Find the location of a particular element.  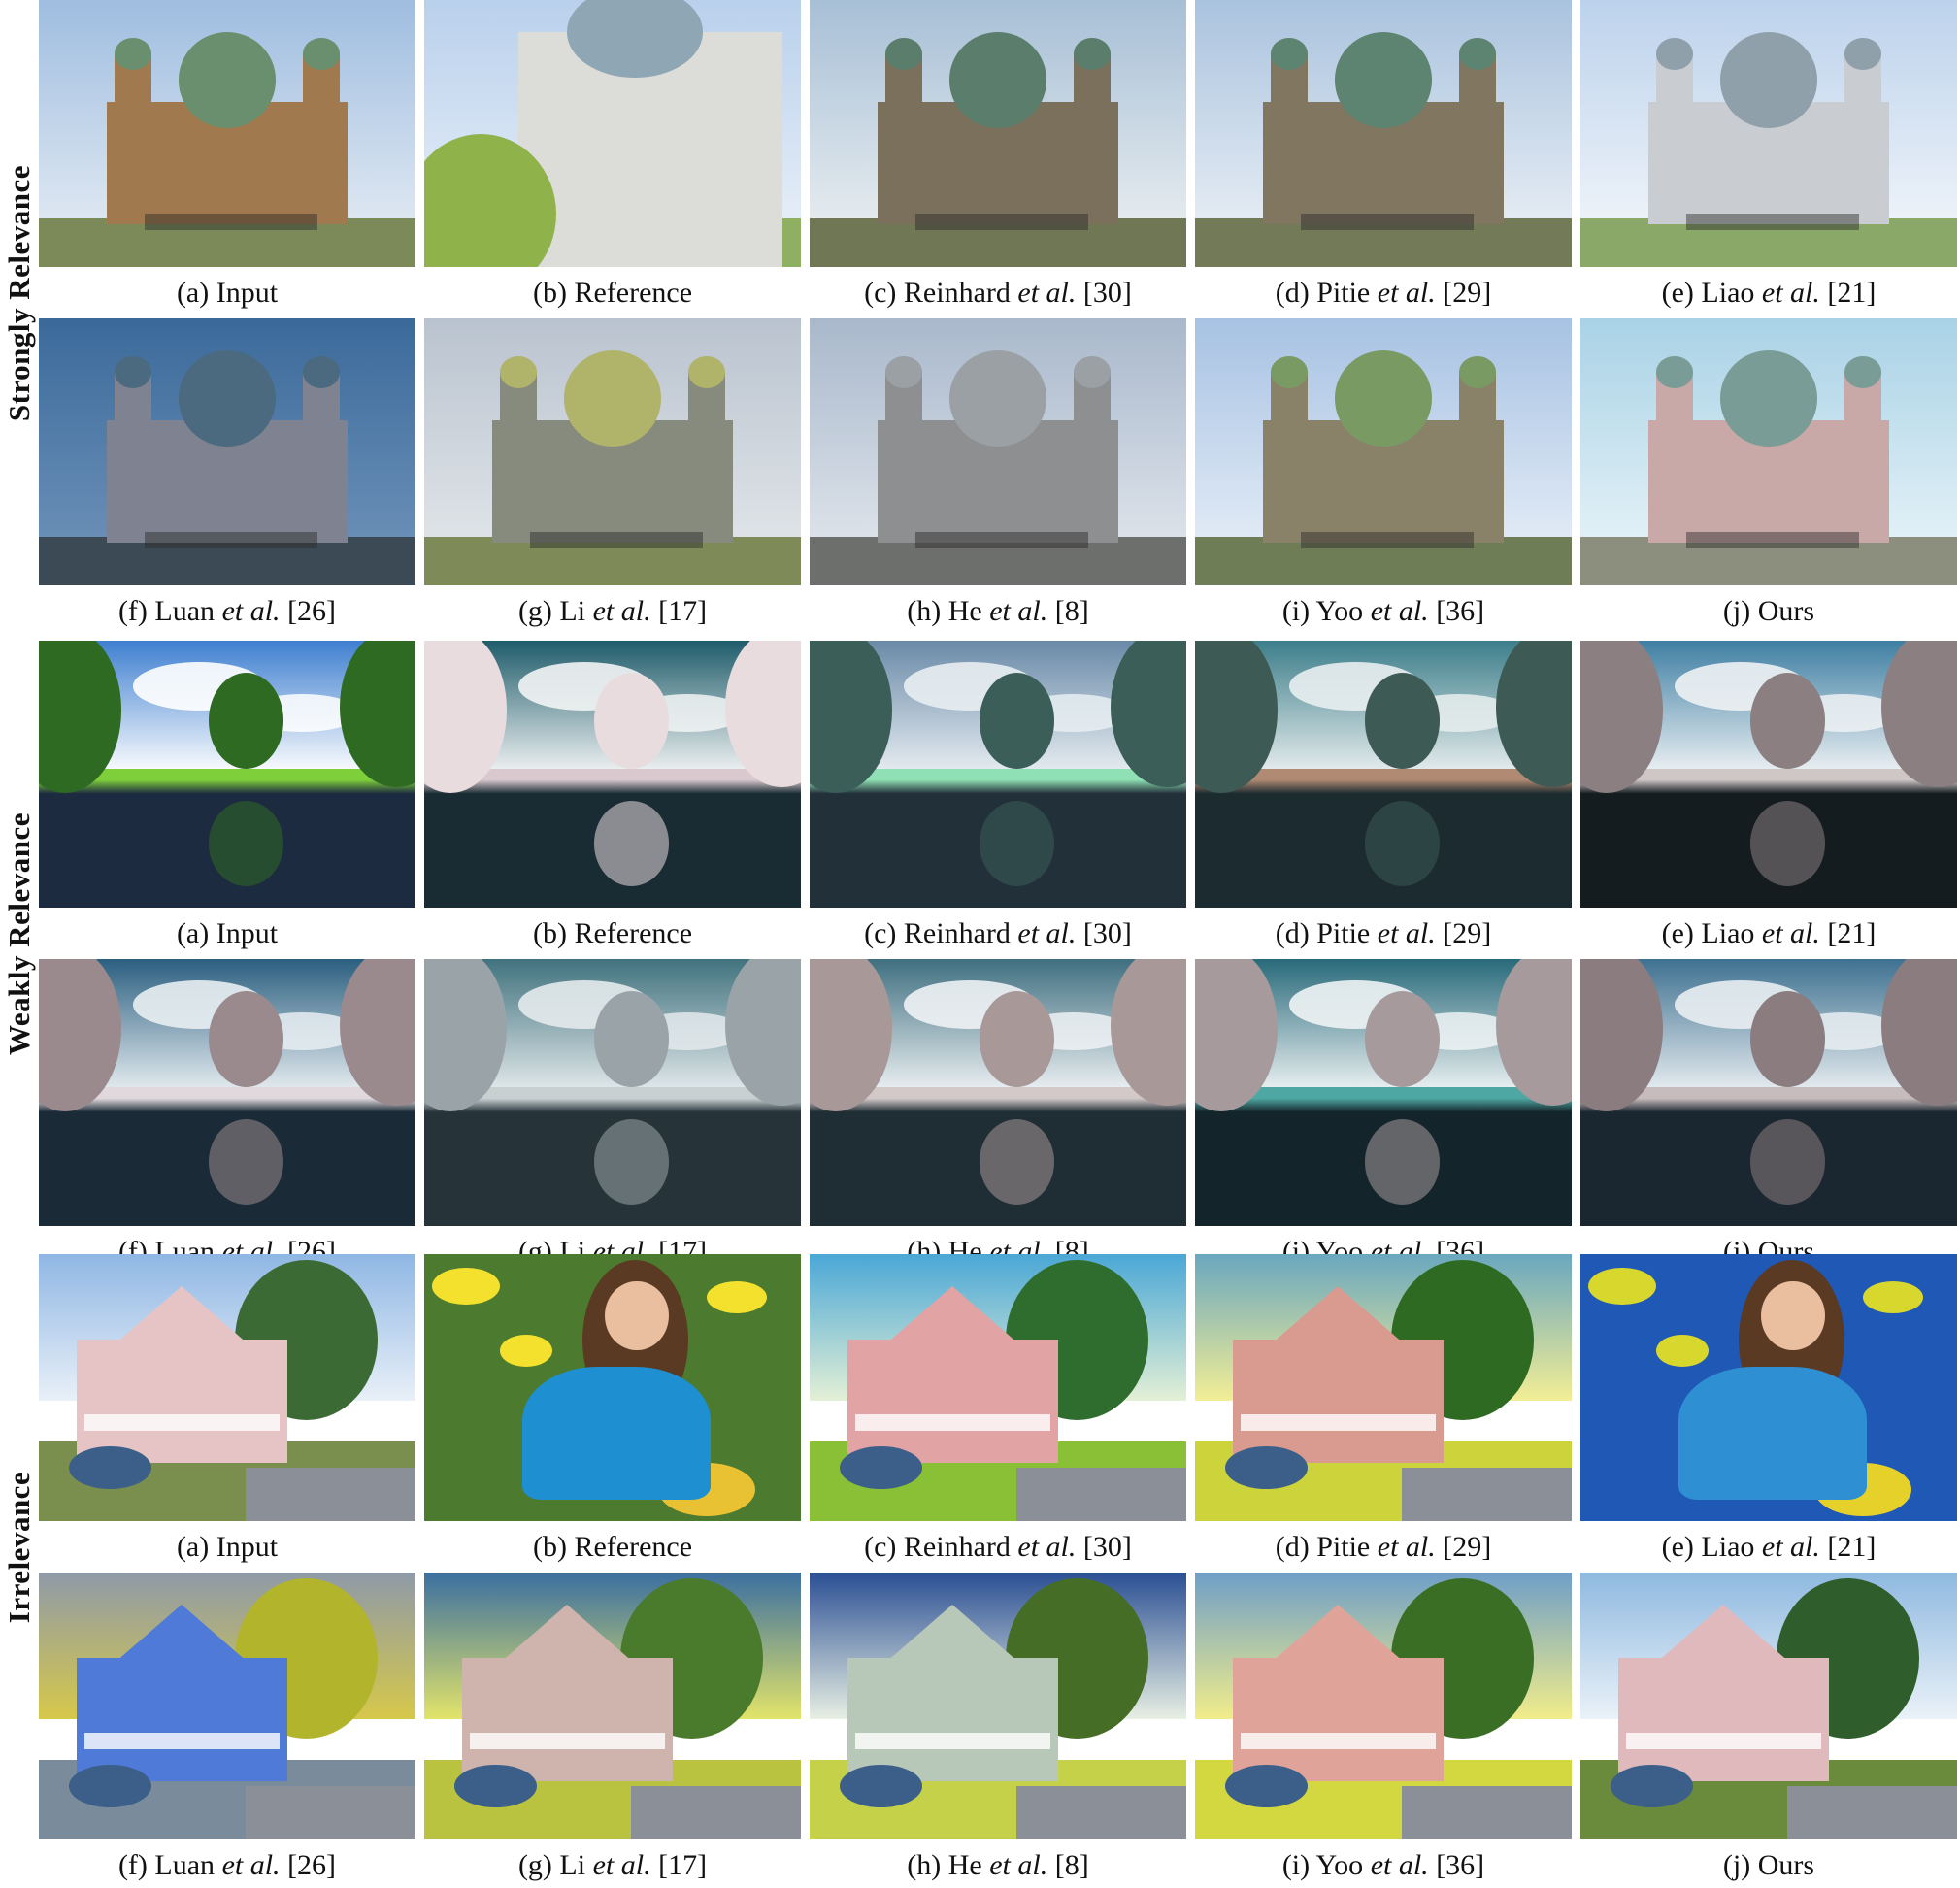

caption-prefix: (f) Luan is located at coordinates (169, 611).